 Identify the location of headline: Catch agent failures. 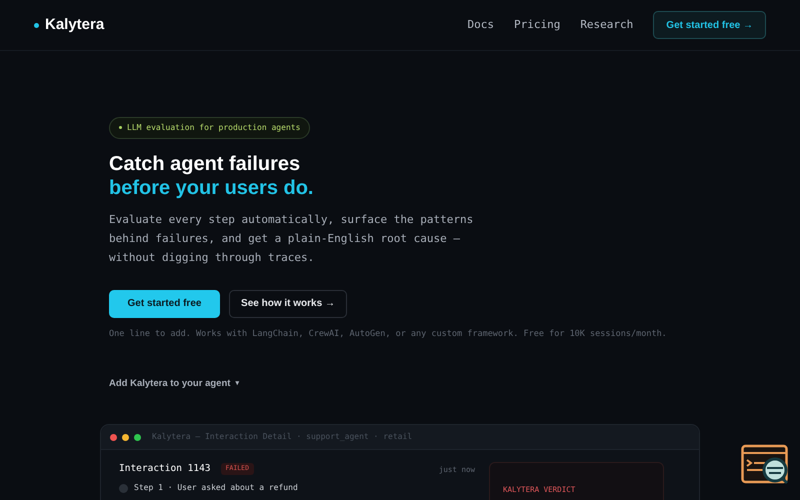
(205, 164).